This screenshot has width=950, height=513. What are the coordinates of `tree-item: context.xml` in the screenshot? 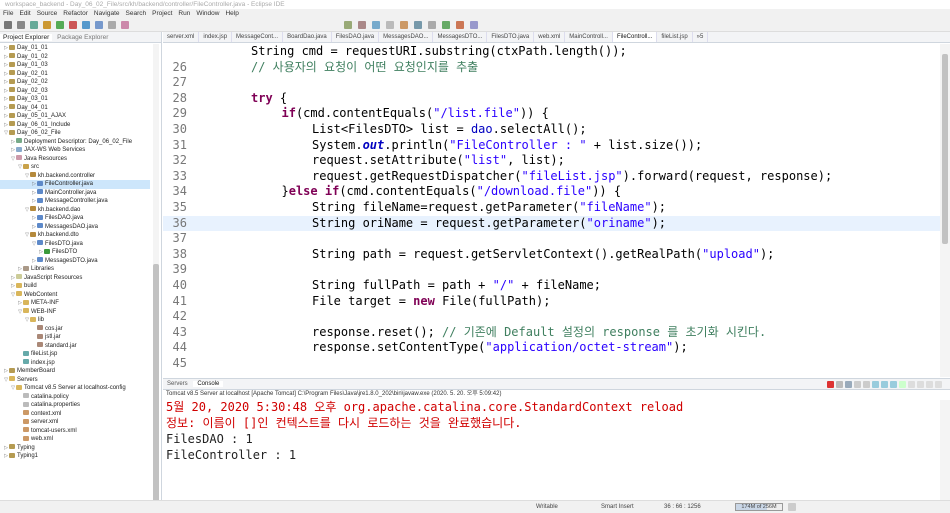 It's located at (75, 414).